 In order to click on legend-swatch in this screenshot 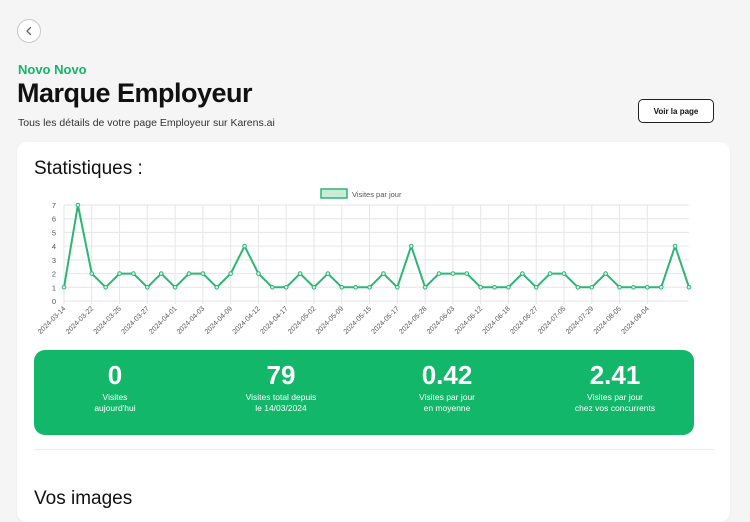, I will do `click(334, 193)`.